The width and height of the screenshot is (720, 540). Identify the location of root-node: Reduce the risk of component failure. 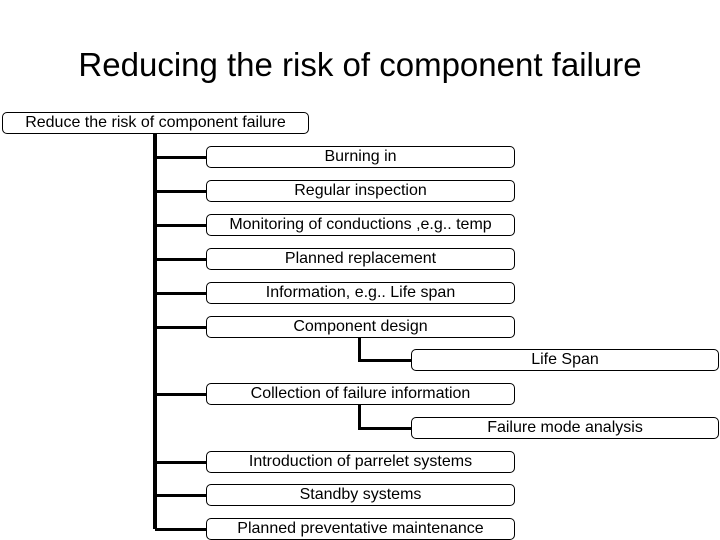
(155, 123).